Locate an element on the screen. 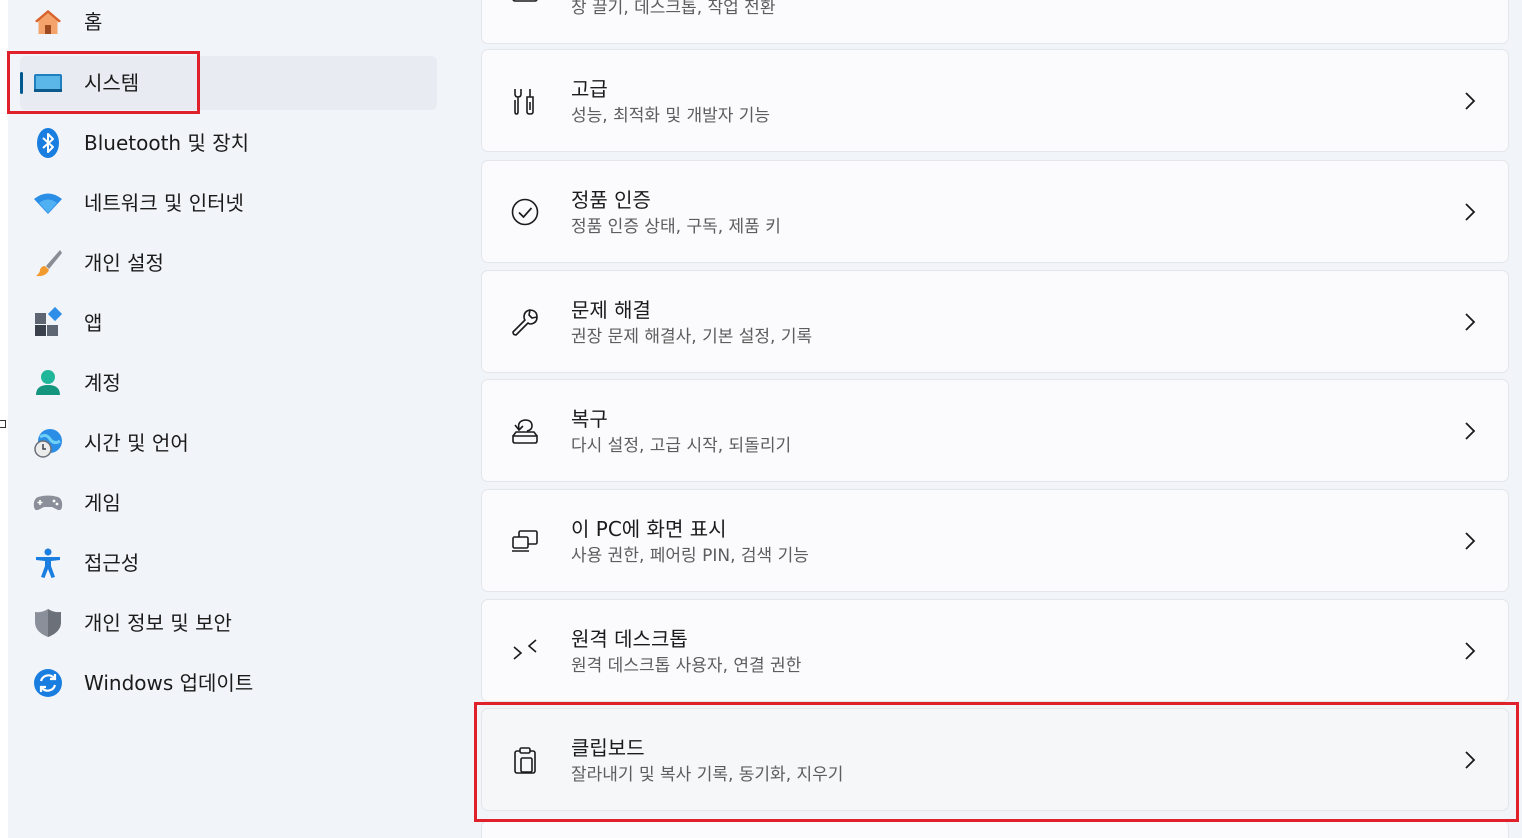 This screenshot has width=1522, height=838. setting-card-remote-desktop: 원격 데스크톱 원격 데스크톱 사용자, 연결 권한 is located at coordinates (995, 650).